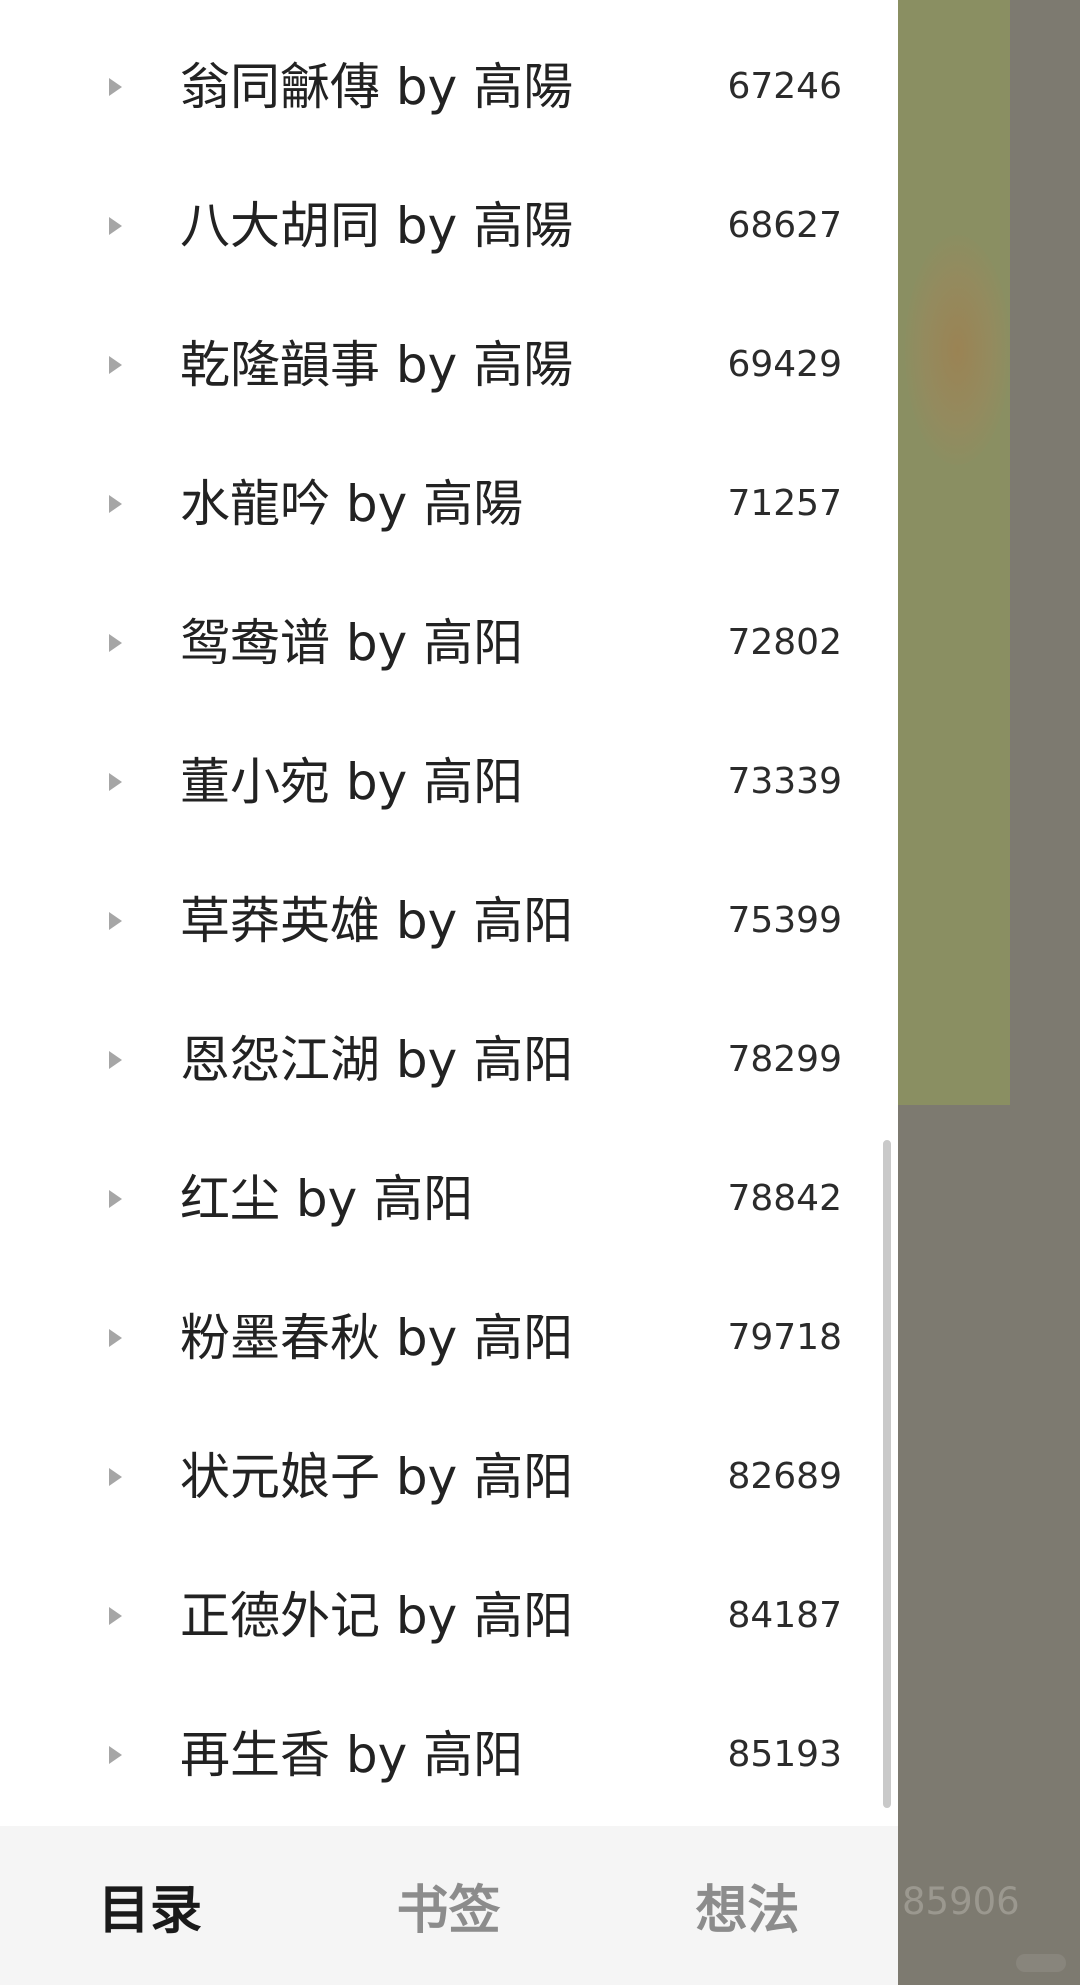  What do you see at coordinates (747, 1905) in the screenshot?
I see `tab-notes: 想法` at bounding box center [747, 1905].